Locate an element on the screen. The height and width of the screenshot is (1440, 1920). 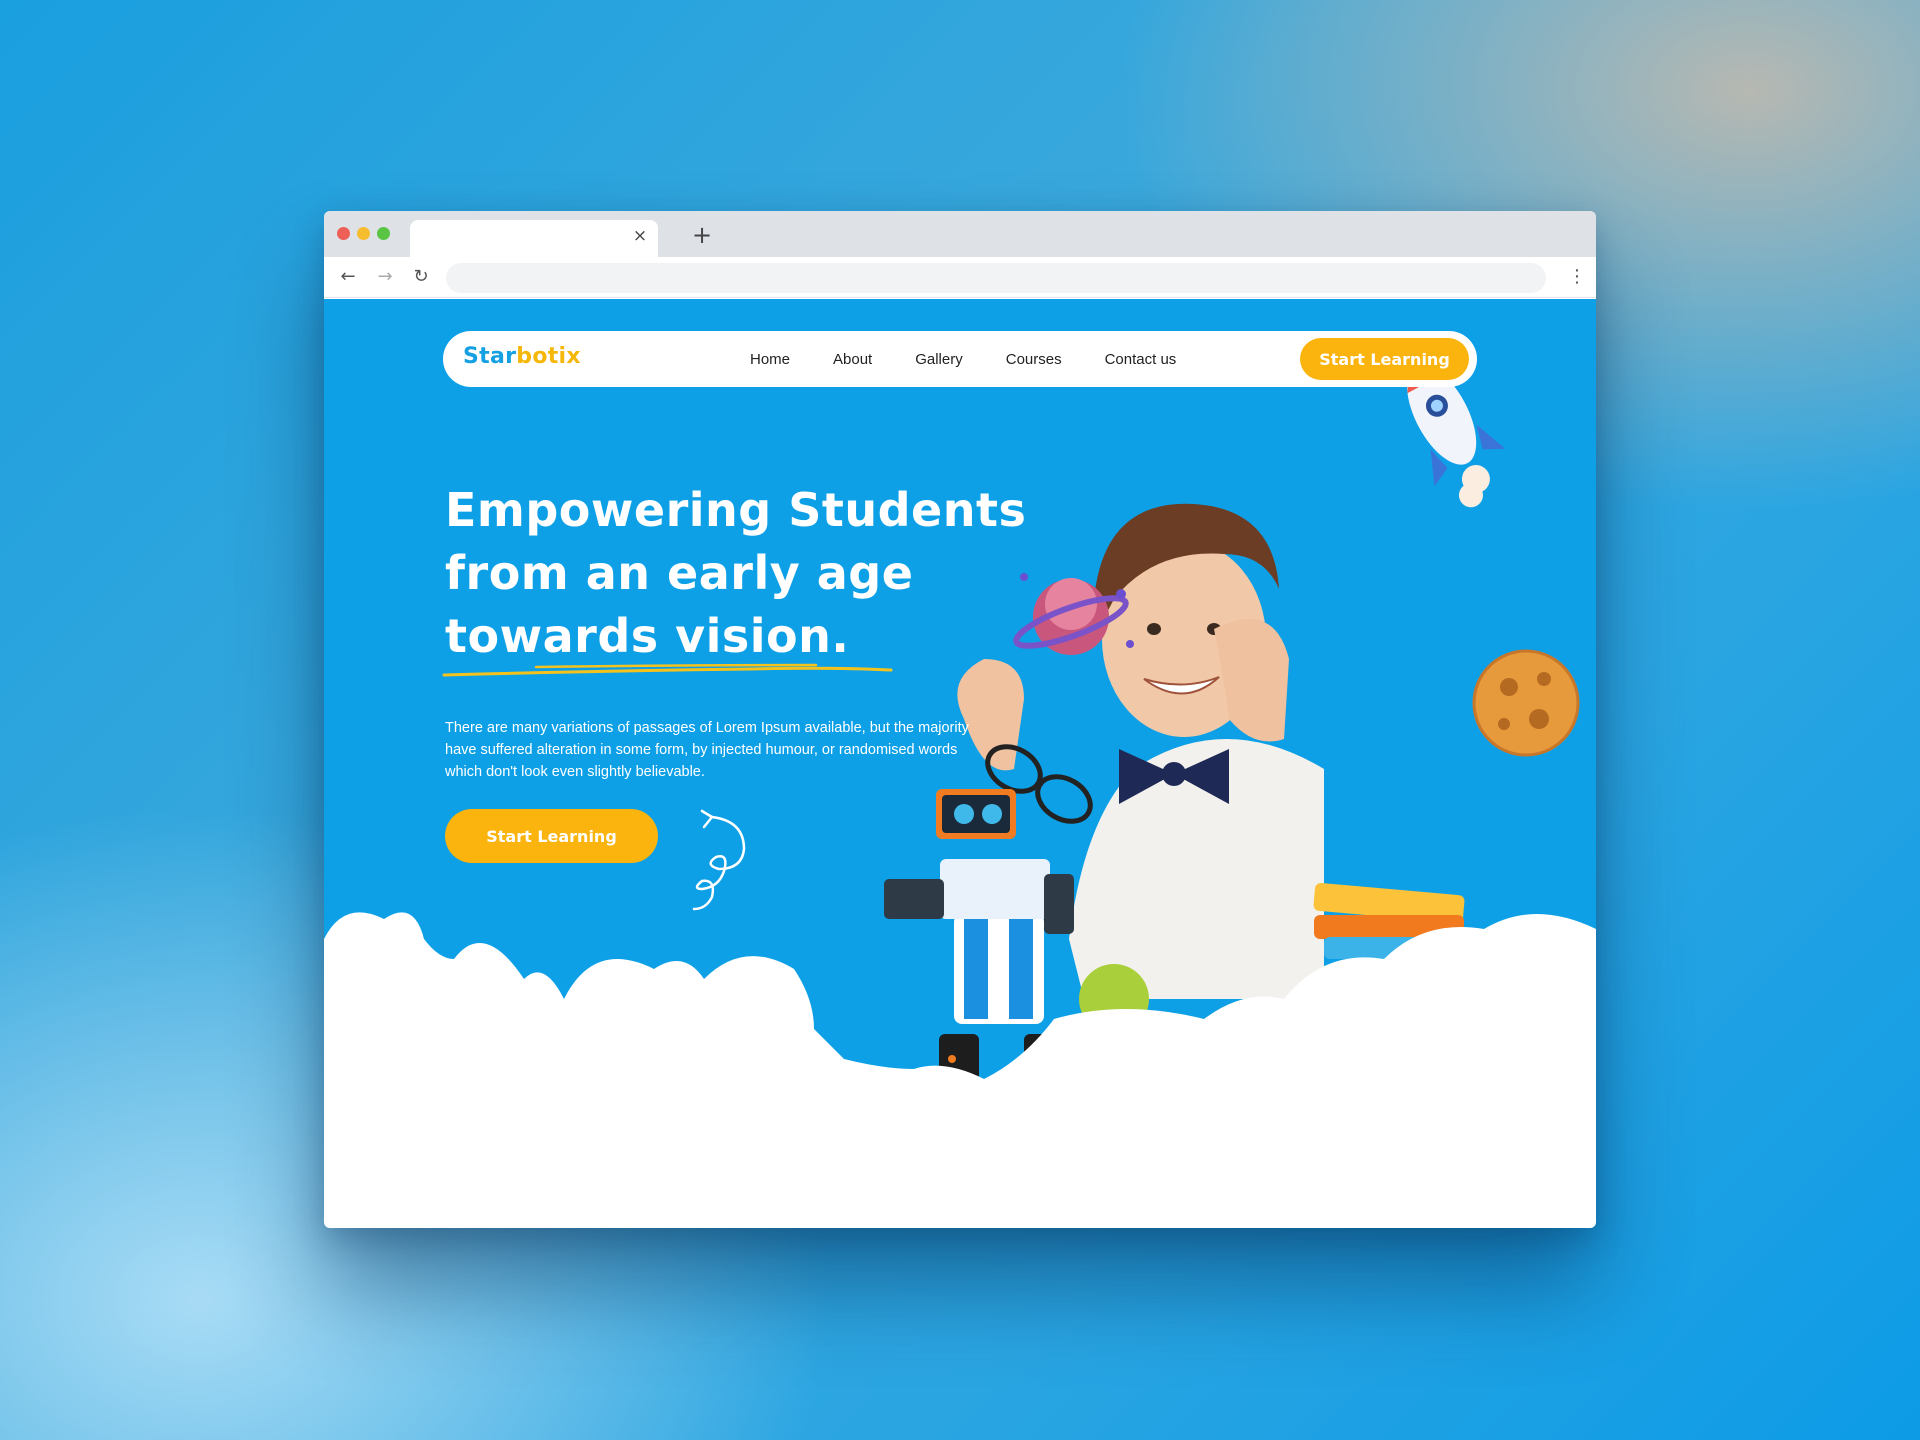
logo-part-botix: botix is located at coordinates (548, 356).